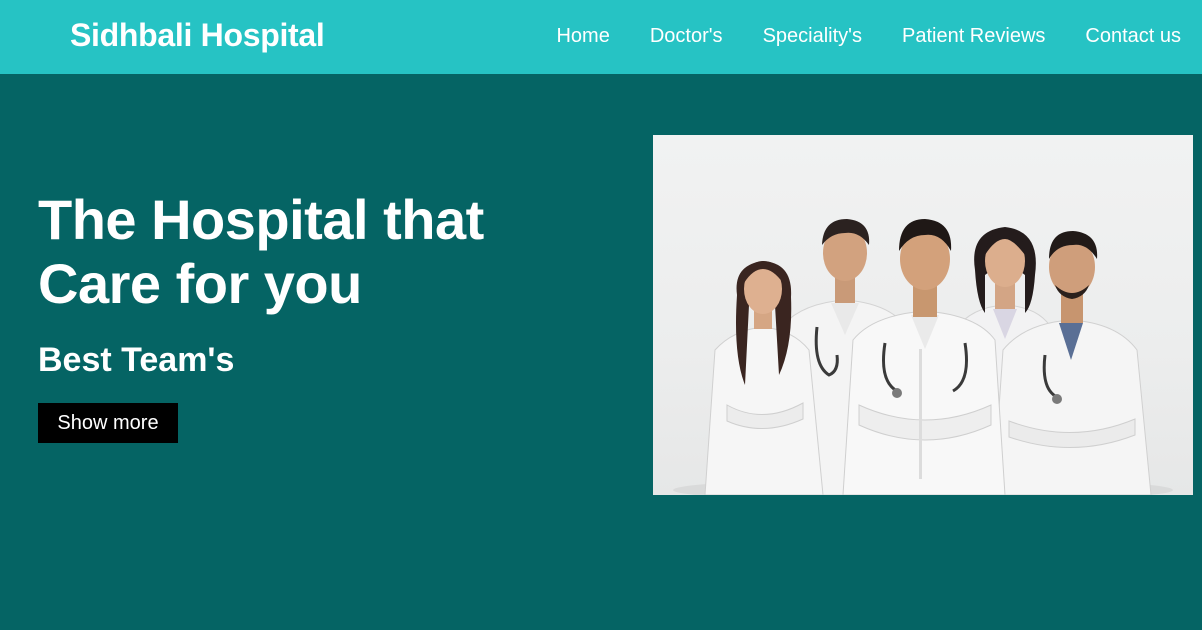 The image size is (1202, 630). Describe the element at coordinates (973, 36) in the screenshot. I see `nav-link-patient-reviews: Patient Reviews` at that location.